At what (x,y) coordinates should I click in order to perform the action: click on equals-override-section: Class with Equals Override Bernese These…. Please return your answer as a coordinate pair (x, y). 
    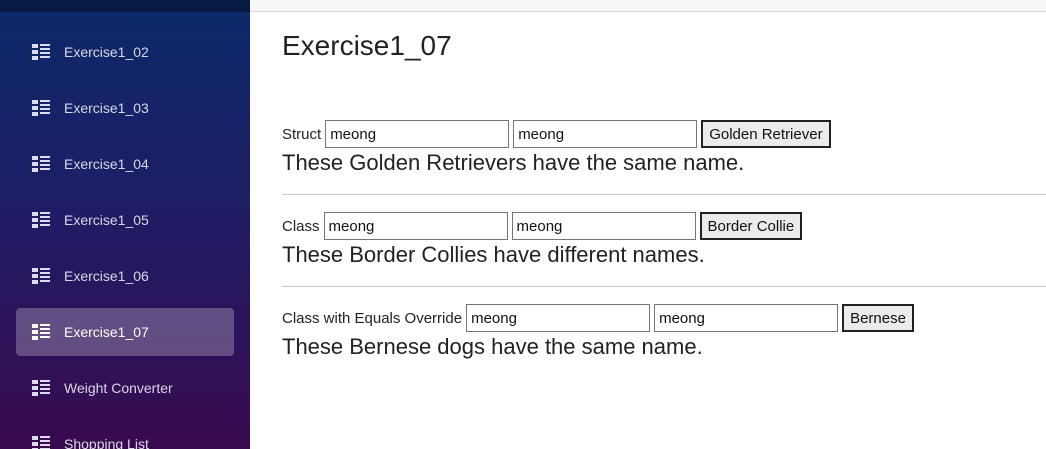
    Looking at the image, I should click on (664, 333).